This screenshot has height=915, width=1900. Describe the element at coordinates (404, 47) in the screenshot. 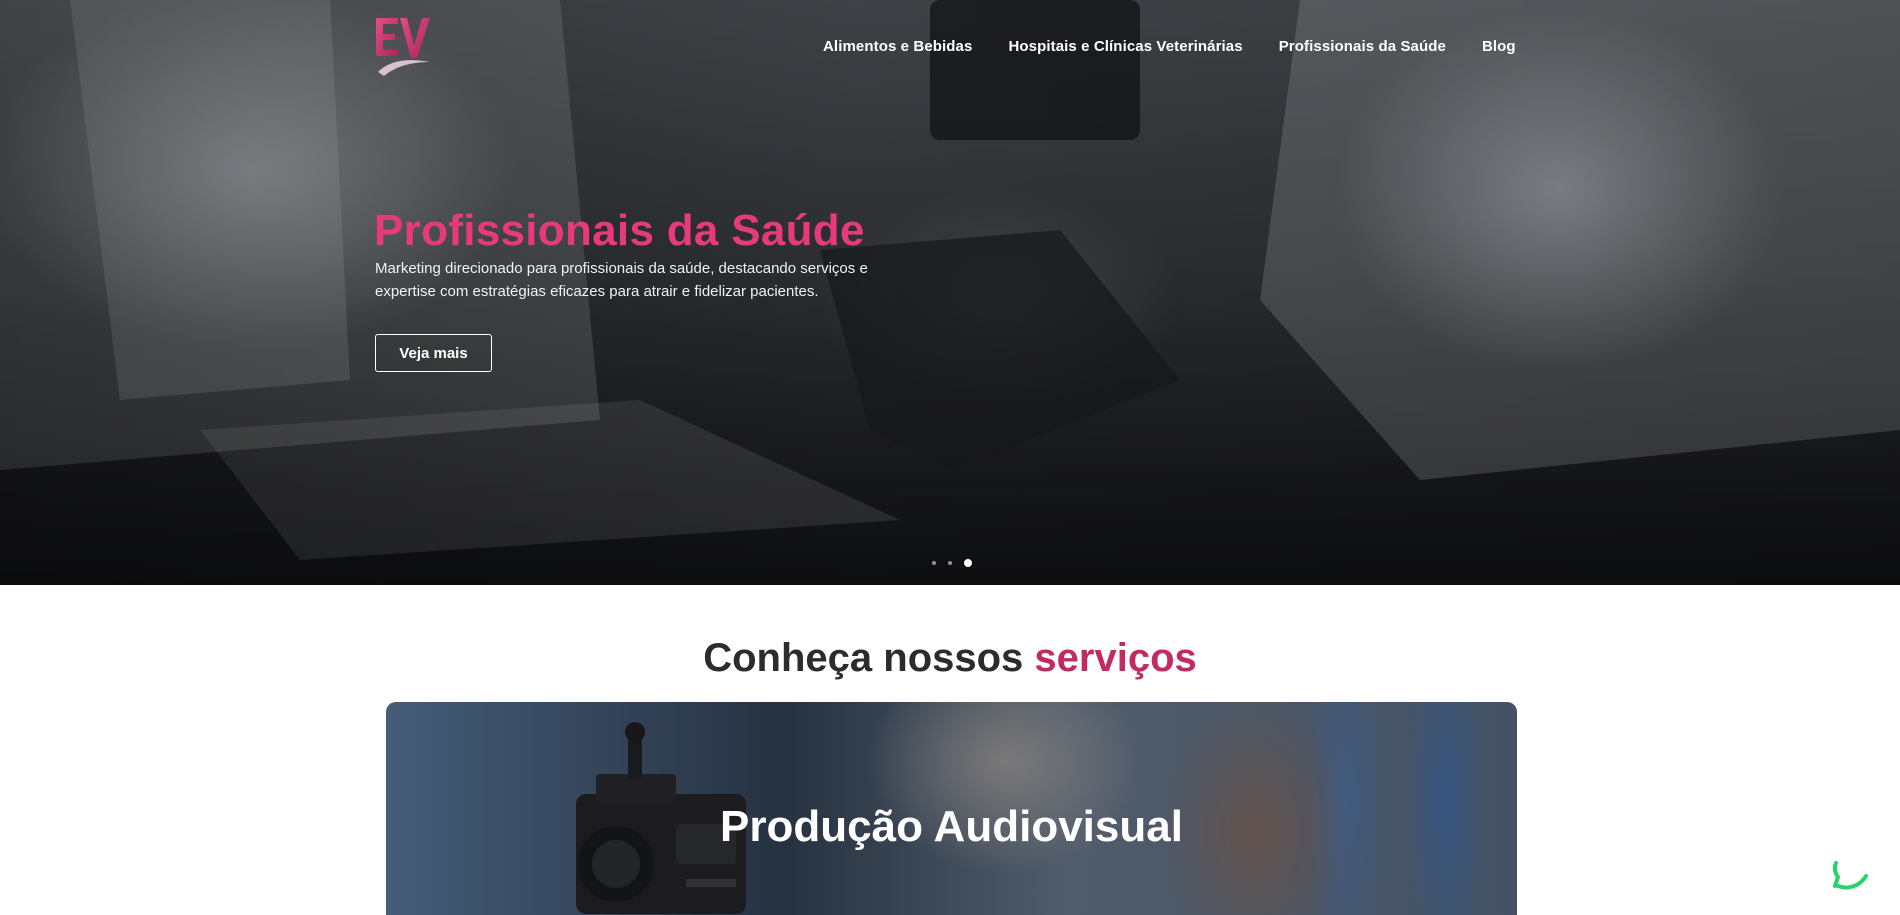

I see `brand-logo` at that location.